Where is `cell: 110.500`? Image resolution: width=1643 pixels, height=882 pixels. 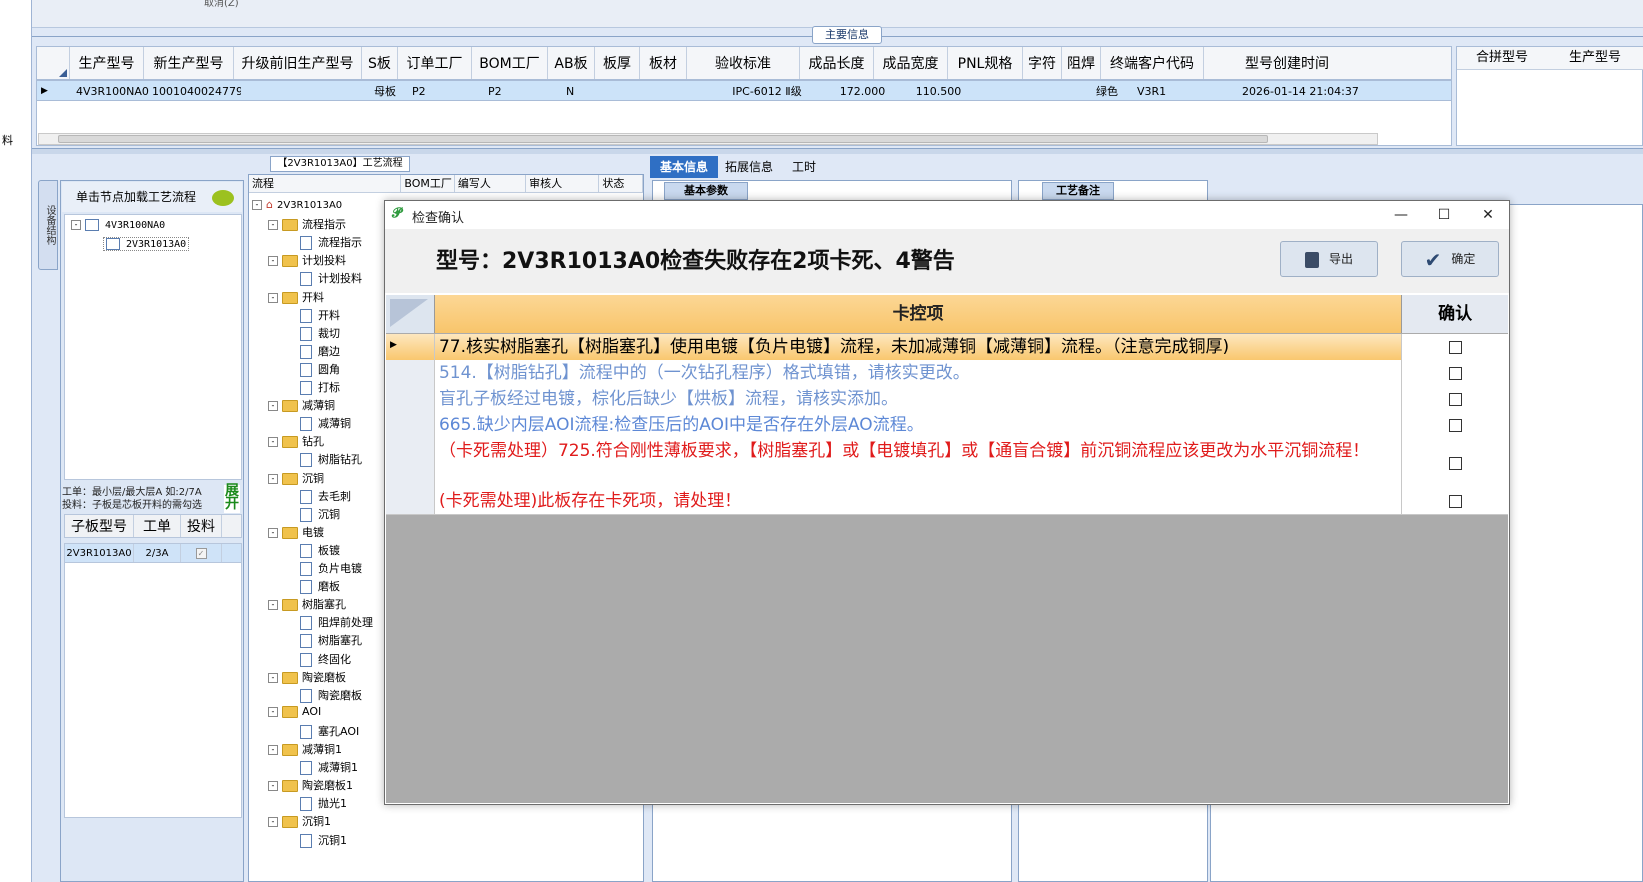
cell: 110.500 is located at coordinates (937, 90).